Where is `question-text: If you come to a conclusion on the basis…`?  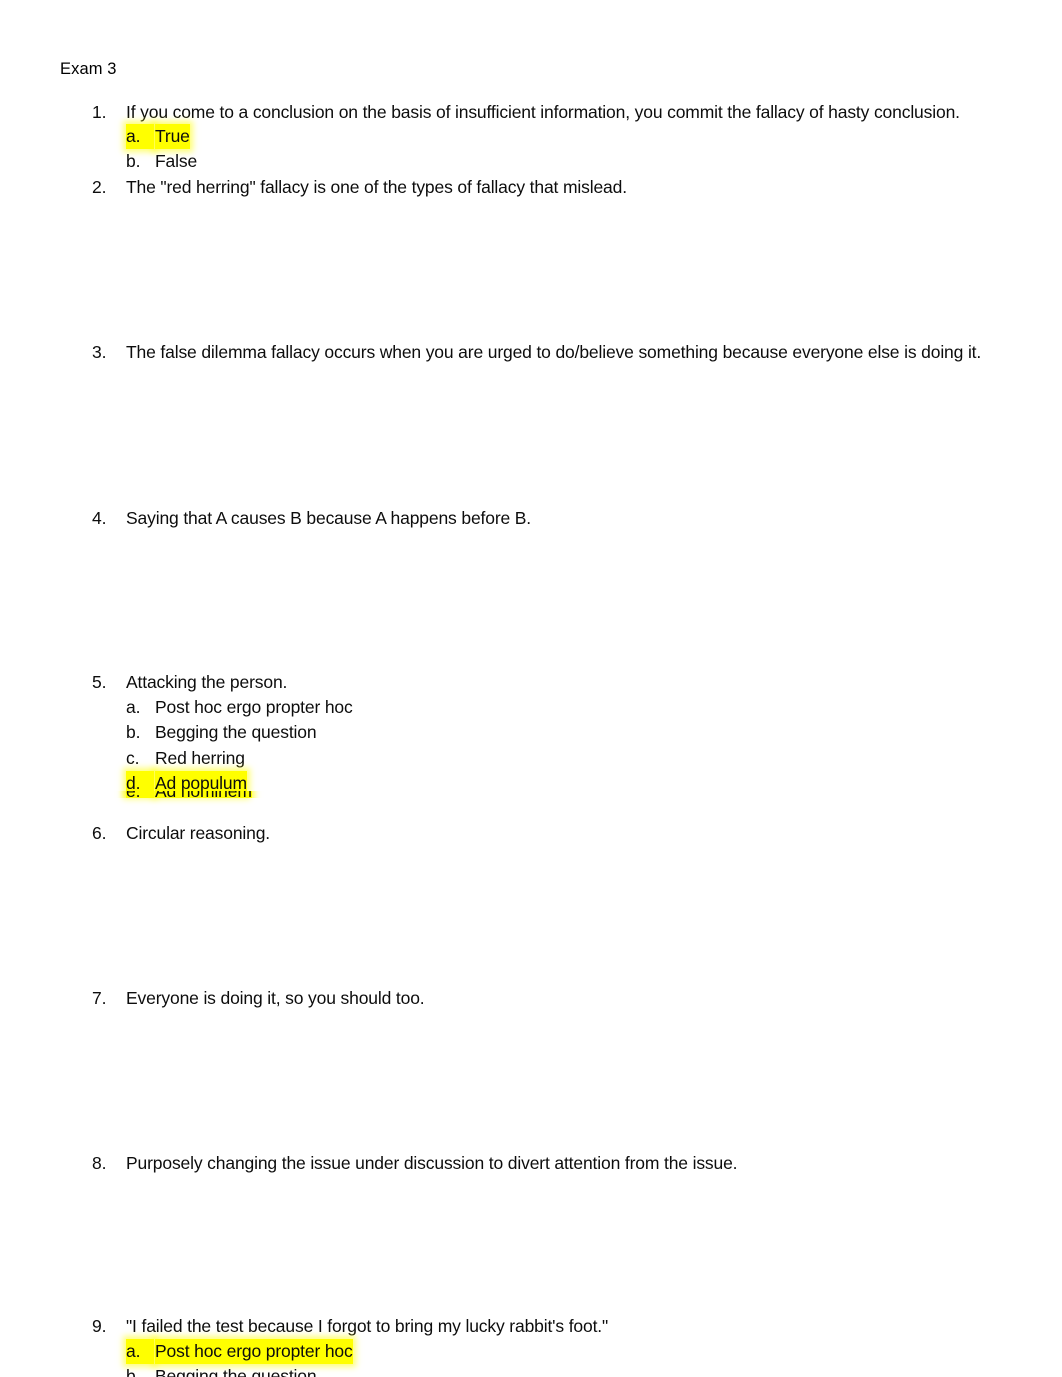 question-text: If you come to a conclusion on the basis… is located at coordinates (543, 112).